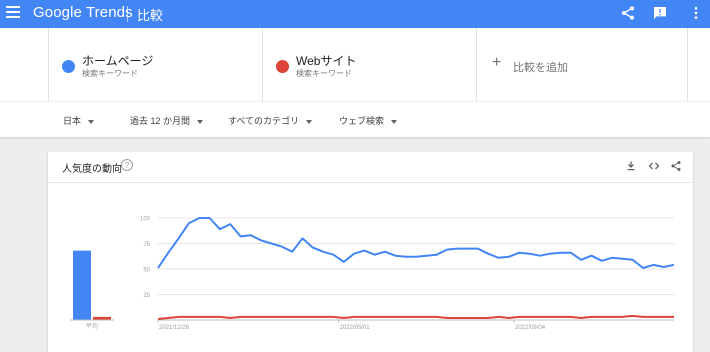 This screenshot has width=710, height=352. Describe the element at coordinates (660, 13) in the screenshot. I see `feedback-icon` at that location.